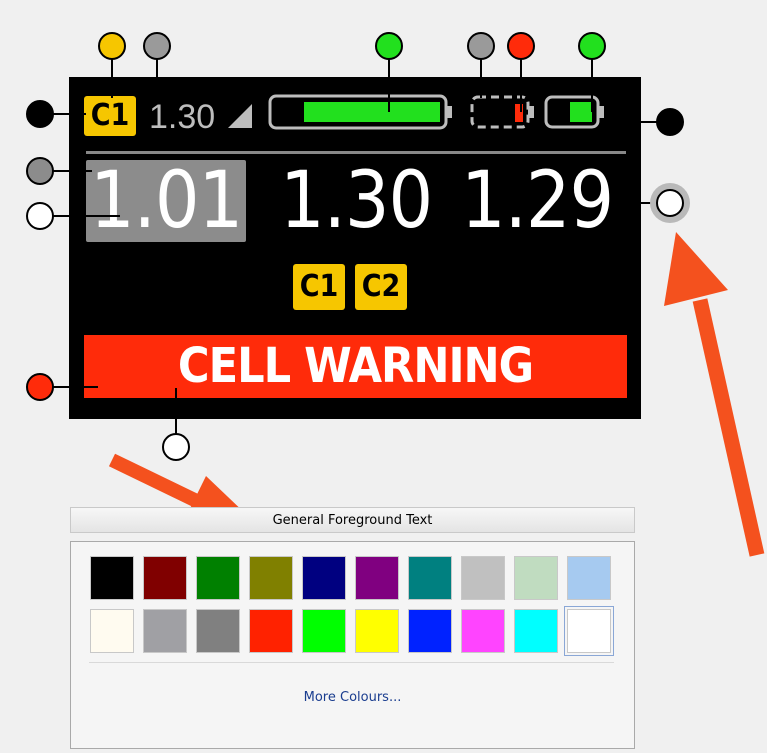  What do you see at coordinates (351, 662) in the screenshot?
I see `picker-separator` at bounding box center [351, 662].